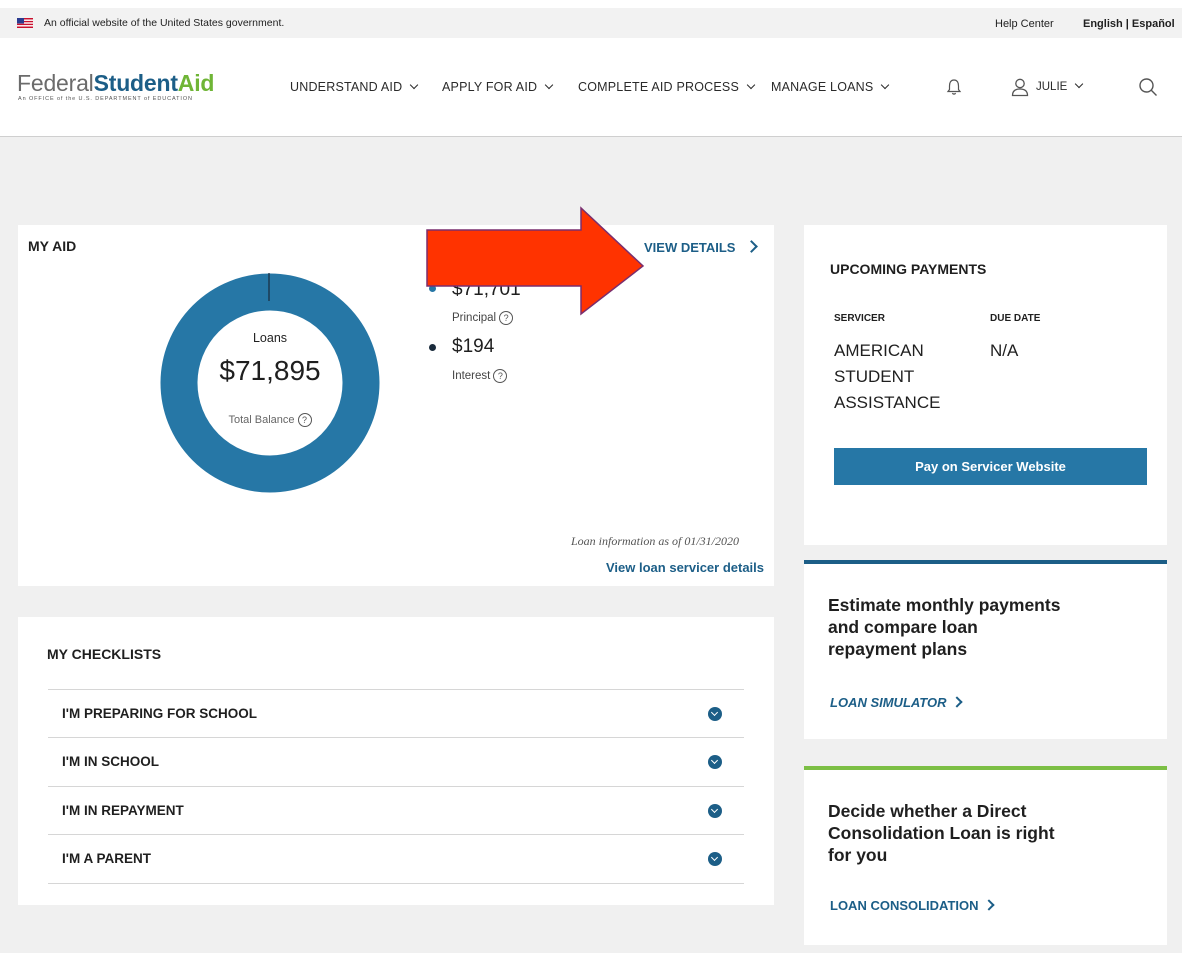  I want to click on servicer-column-header: SERVICER, so click(859, 318).